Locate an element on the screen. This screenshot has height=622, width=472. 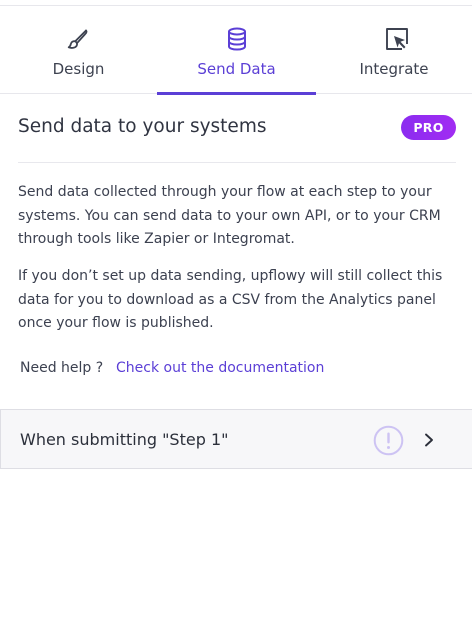
pro-badge: PRO is located at coordinates (428, 127).